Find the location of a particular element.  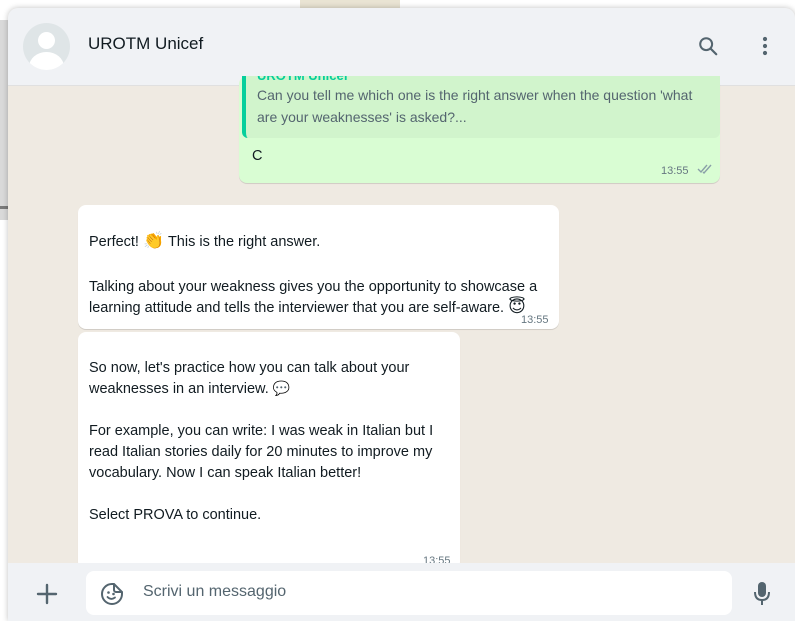

chat-header: UROTM Unicef is located at coordinates (401, 47).